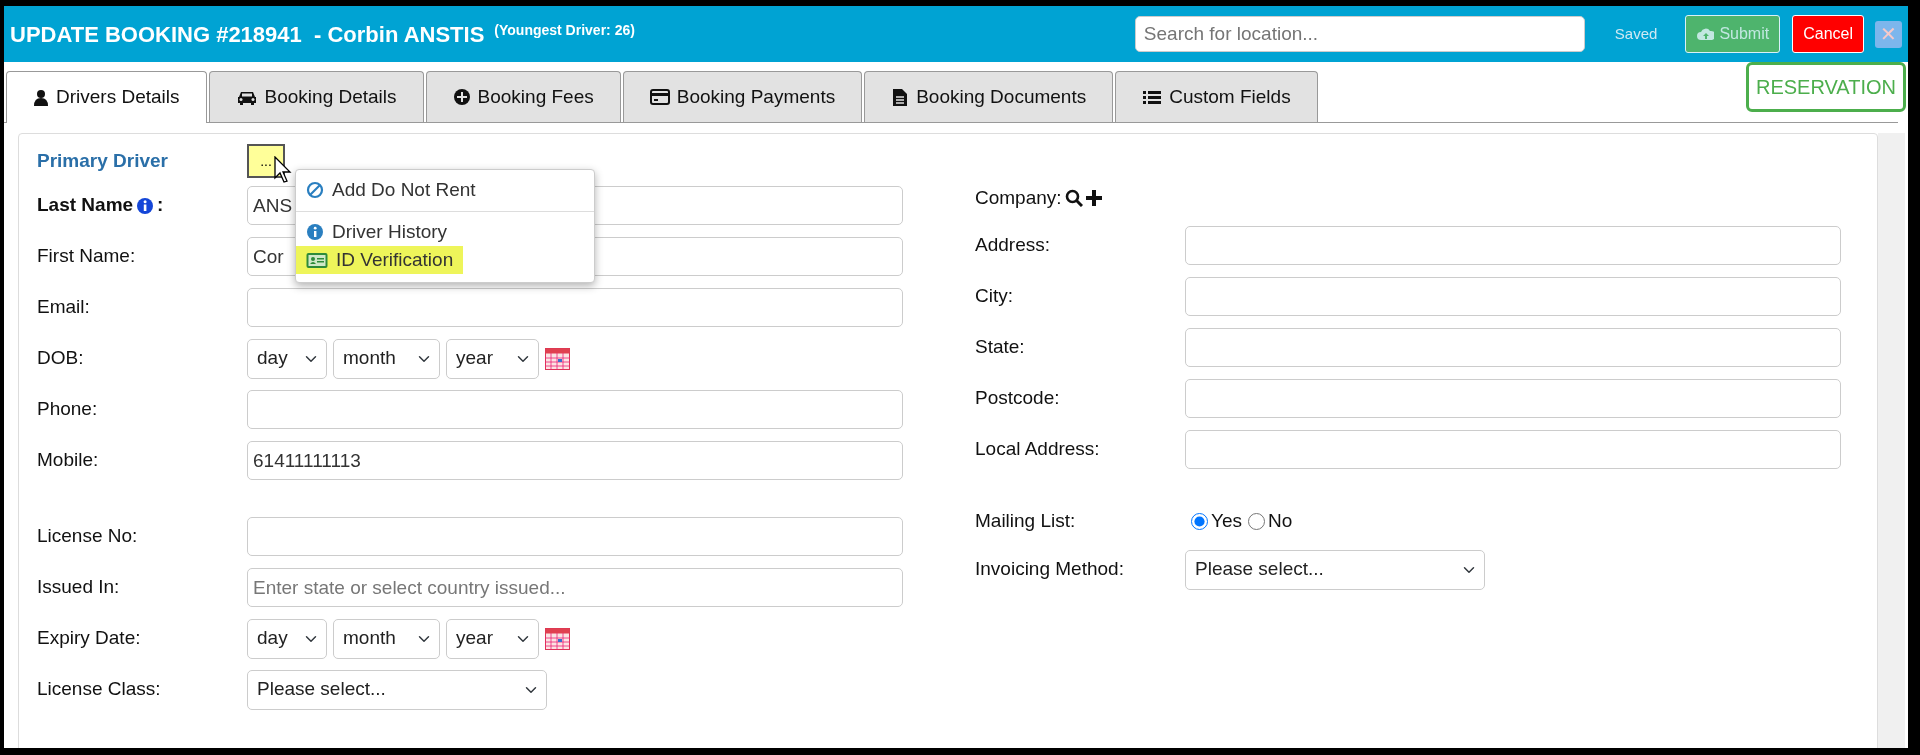  What do you see at coordinates (103, 160) in the screenshot?
I see `section-title: Primary Driver` at bounding box center [103, 160].